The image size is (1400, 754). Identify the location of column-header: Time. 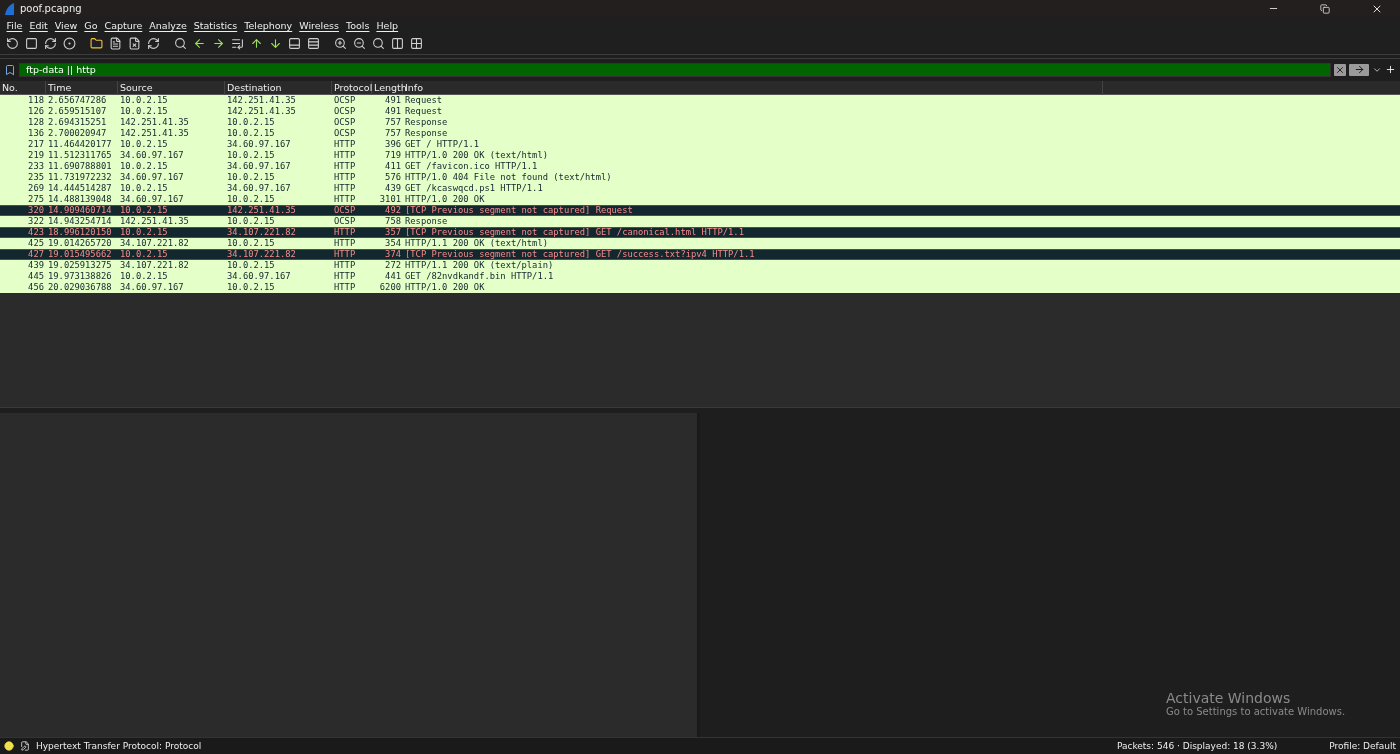
(82, 87).